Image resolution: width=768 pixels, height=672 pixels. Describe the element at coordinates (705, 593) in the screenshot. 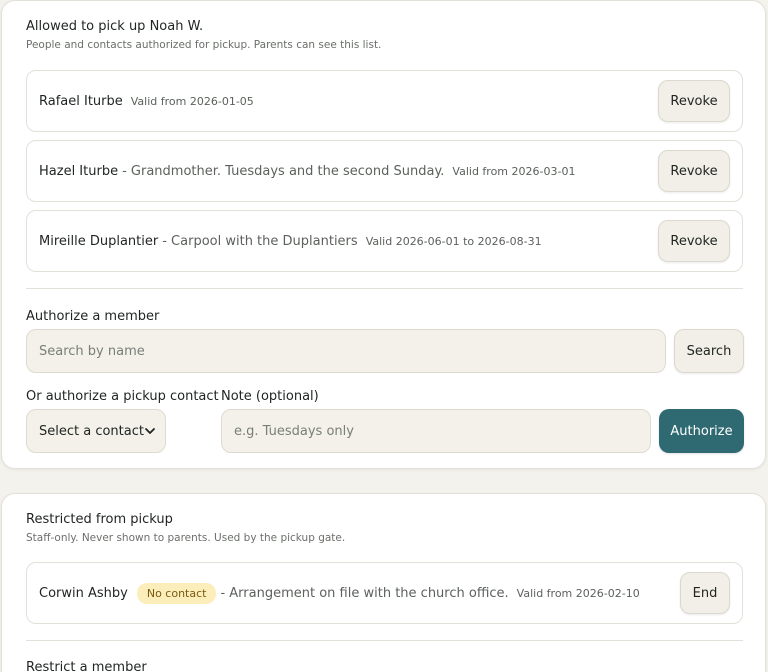

I see `end-button: End` at that location.